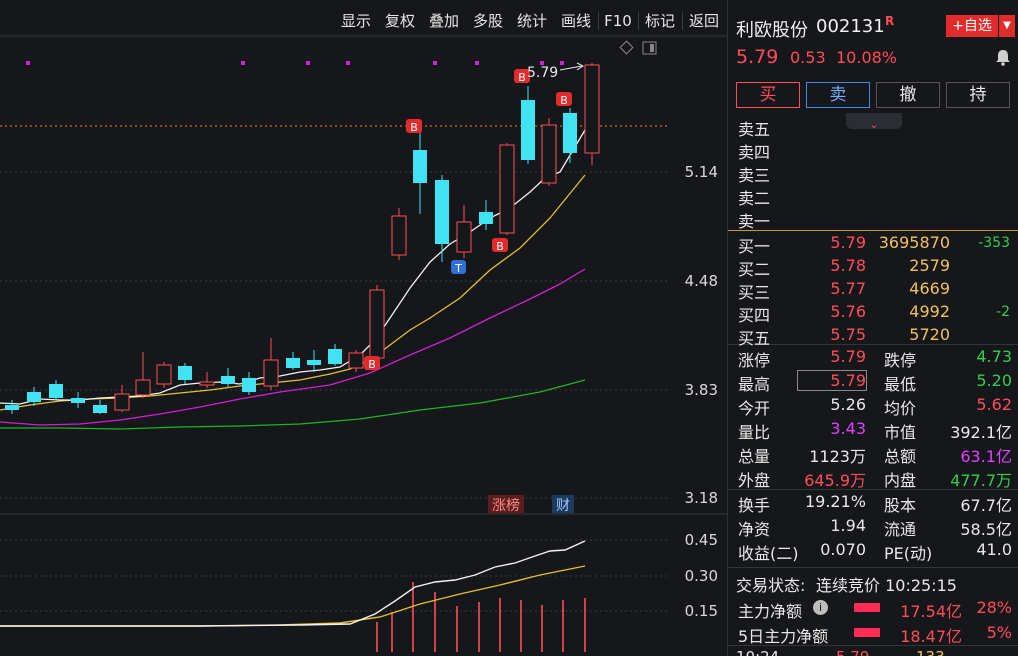 This screenshot has width=1018, height=656. Describe the element at coordinates (994, 380) in the screenshot. I see `stat-value: 5.20` at that location.